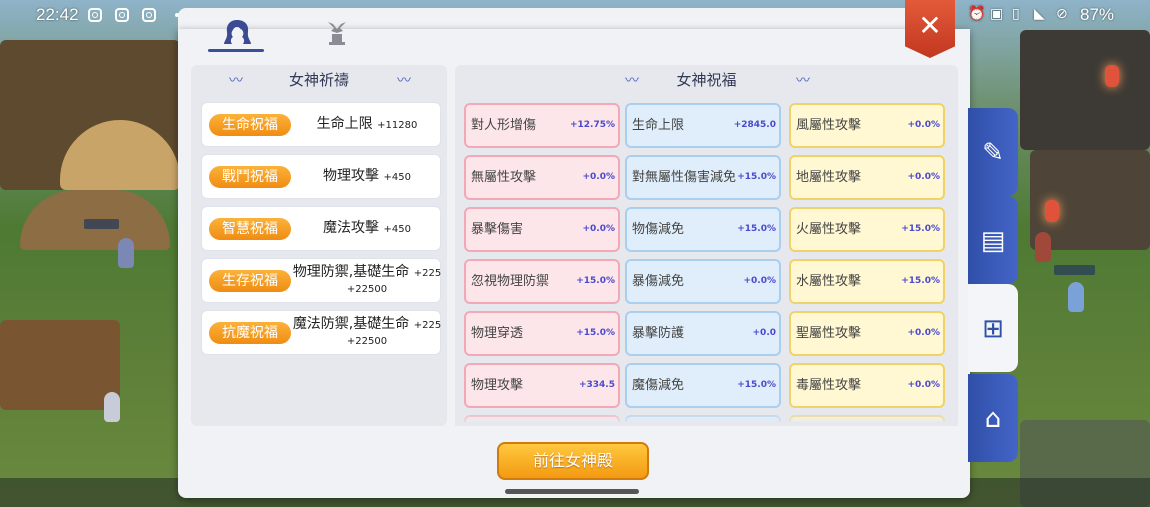  Describe the element at coordinates (977, 14) in the screenshot. I see `alarm-icon: ⏰` at that location.